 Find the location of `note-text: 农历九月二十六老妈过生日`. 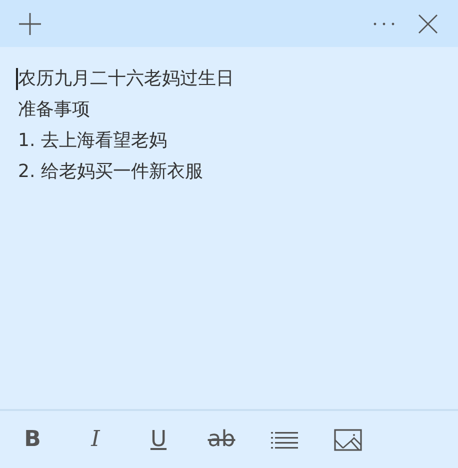

note-text: 农历九月二十六老妈过生日 is located at coordinates (126, 79).